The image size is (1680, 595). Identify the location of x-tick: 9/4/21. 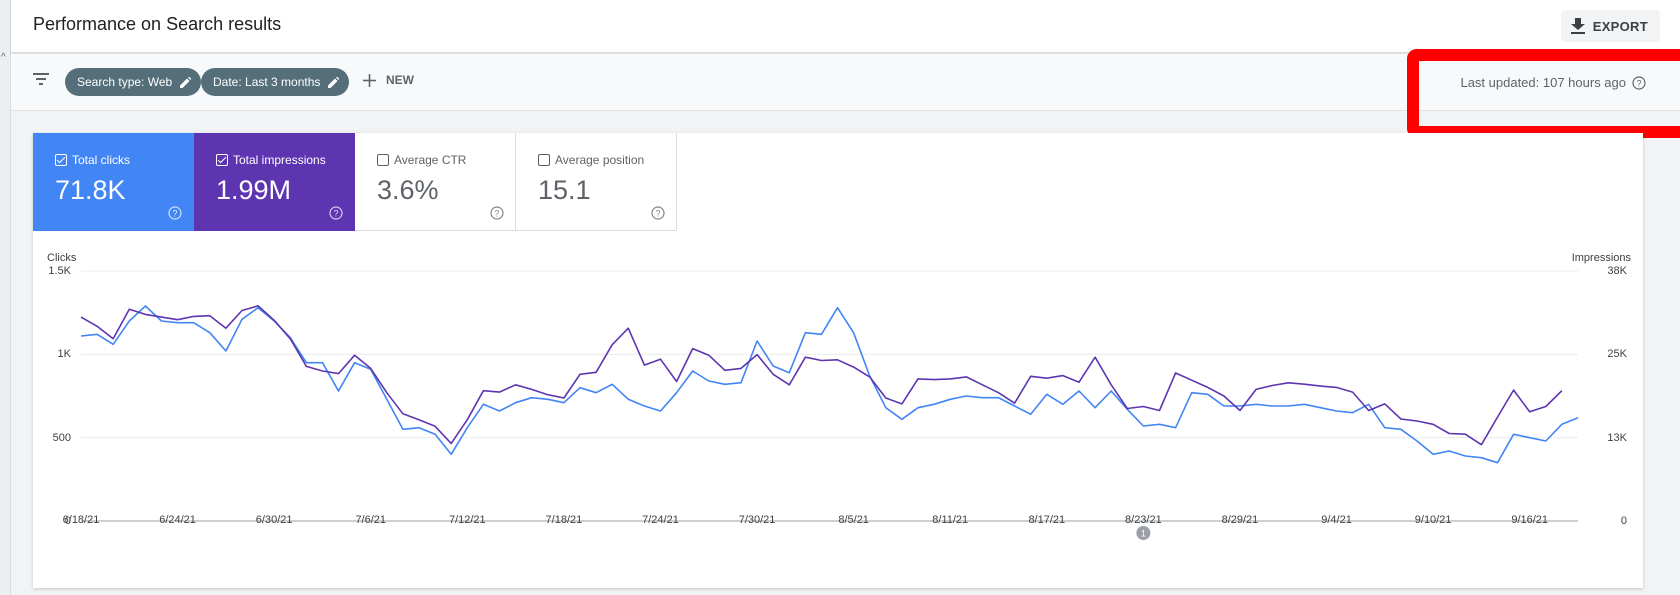
(1336, 520).